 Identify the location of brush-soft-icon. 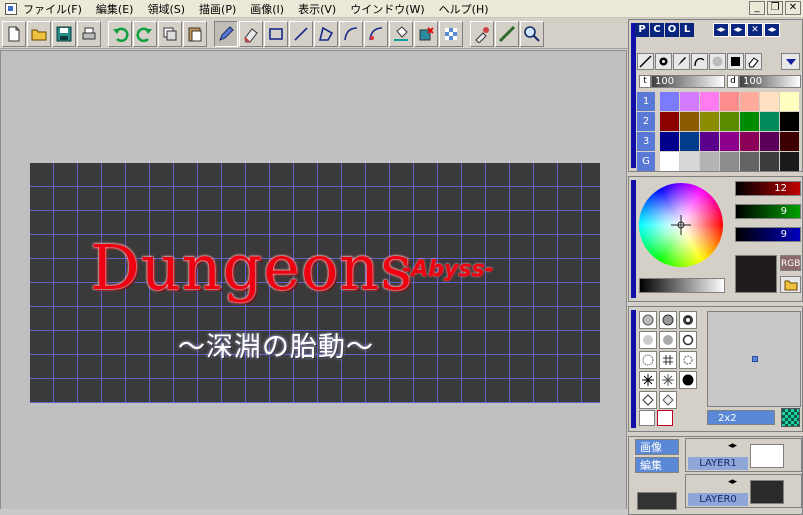
(648, 340).